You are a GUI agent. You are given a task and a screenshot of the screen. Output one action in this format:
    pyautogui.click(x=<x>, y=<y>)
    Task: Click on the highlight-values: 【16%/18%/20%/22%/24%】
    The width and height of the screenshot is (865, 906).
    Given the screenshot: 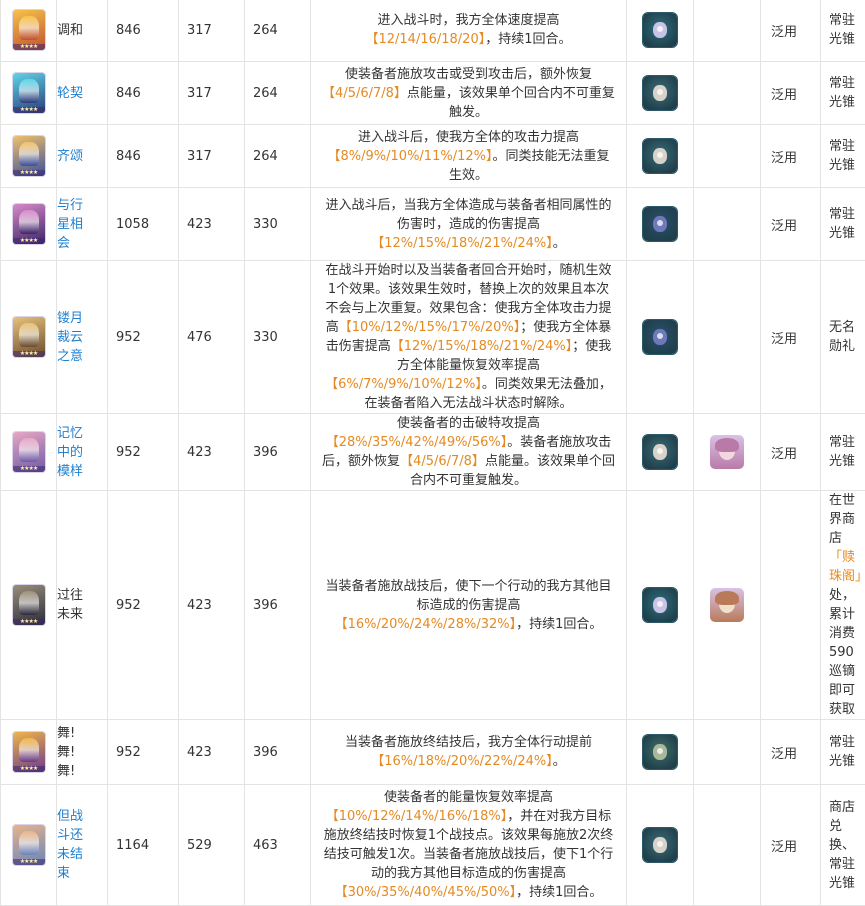 What is the action you would take?
    pyautogui.click(x=462, y=761)
    